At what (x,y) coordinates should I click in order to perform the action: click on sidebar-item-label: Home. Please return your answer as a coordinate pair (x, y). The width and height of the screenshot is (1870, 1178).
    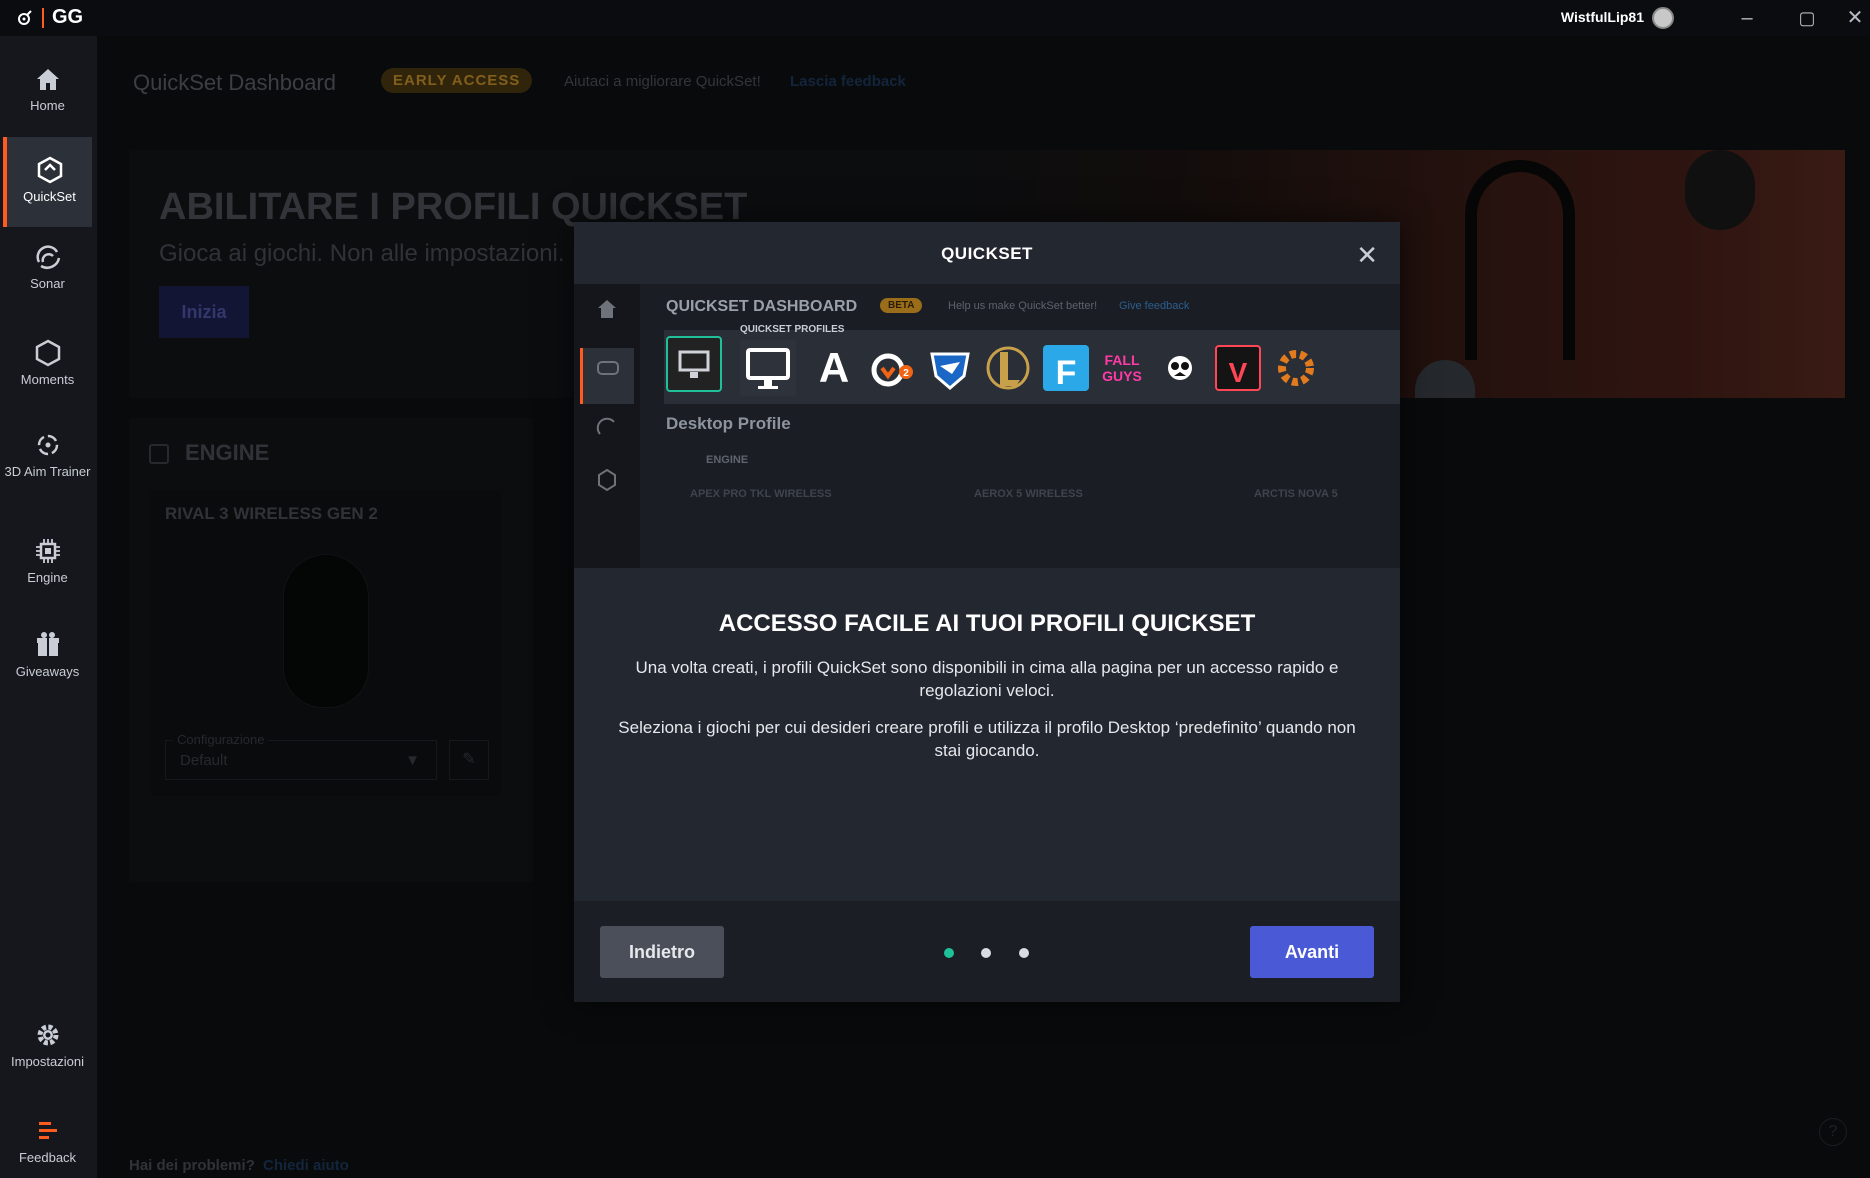
    Looking at the image, I should click on (47, 105).